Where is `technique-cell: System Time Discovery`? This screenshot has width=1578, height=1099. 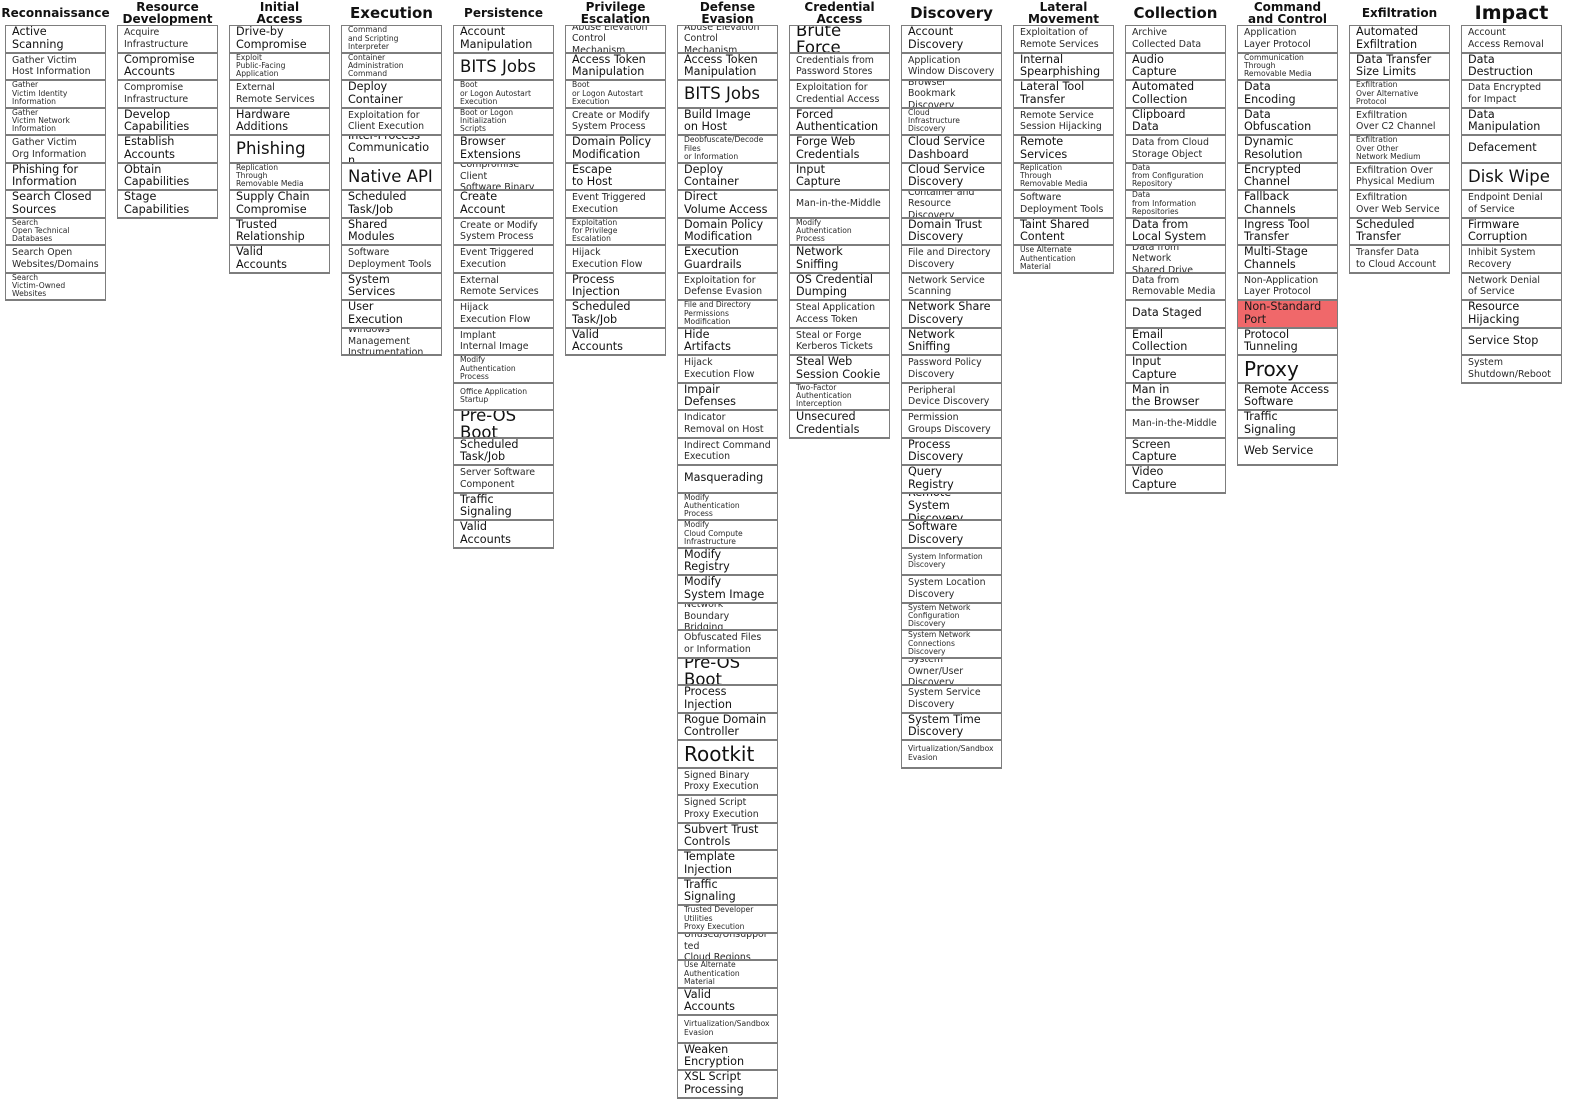
technique-cell: System Time Discovery is located at coordinates (951, 727).